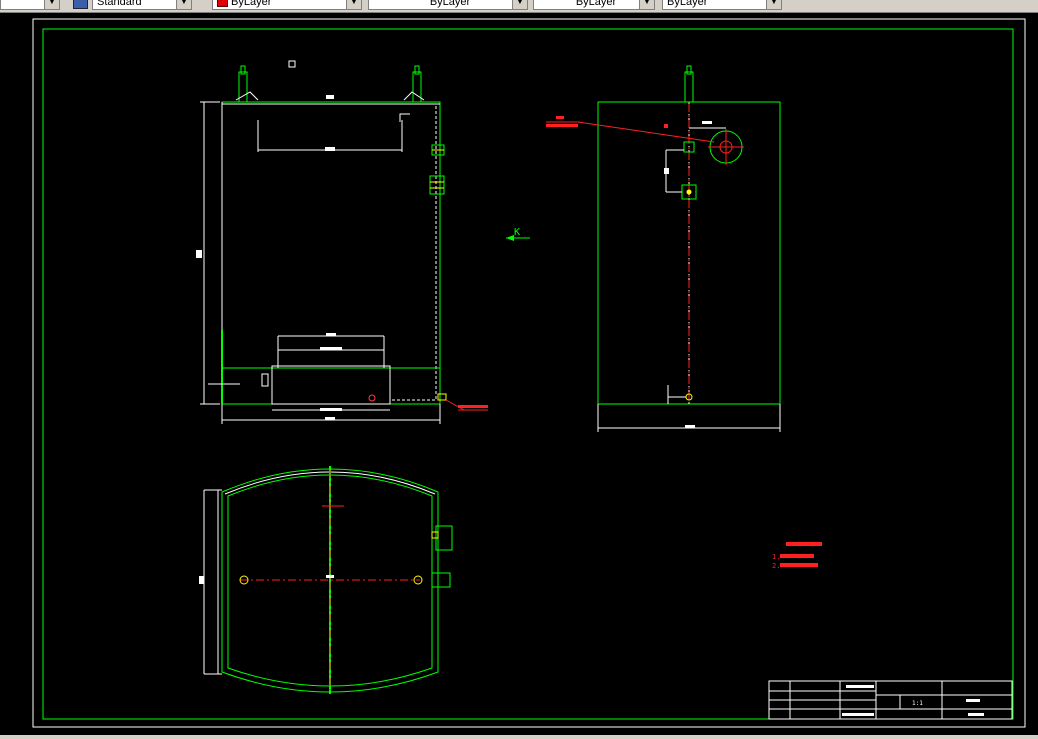 This screenshot has height=739, width=1038. I want to click on linetype-dropdown: ByLayer ▼, so click(448, 5).